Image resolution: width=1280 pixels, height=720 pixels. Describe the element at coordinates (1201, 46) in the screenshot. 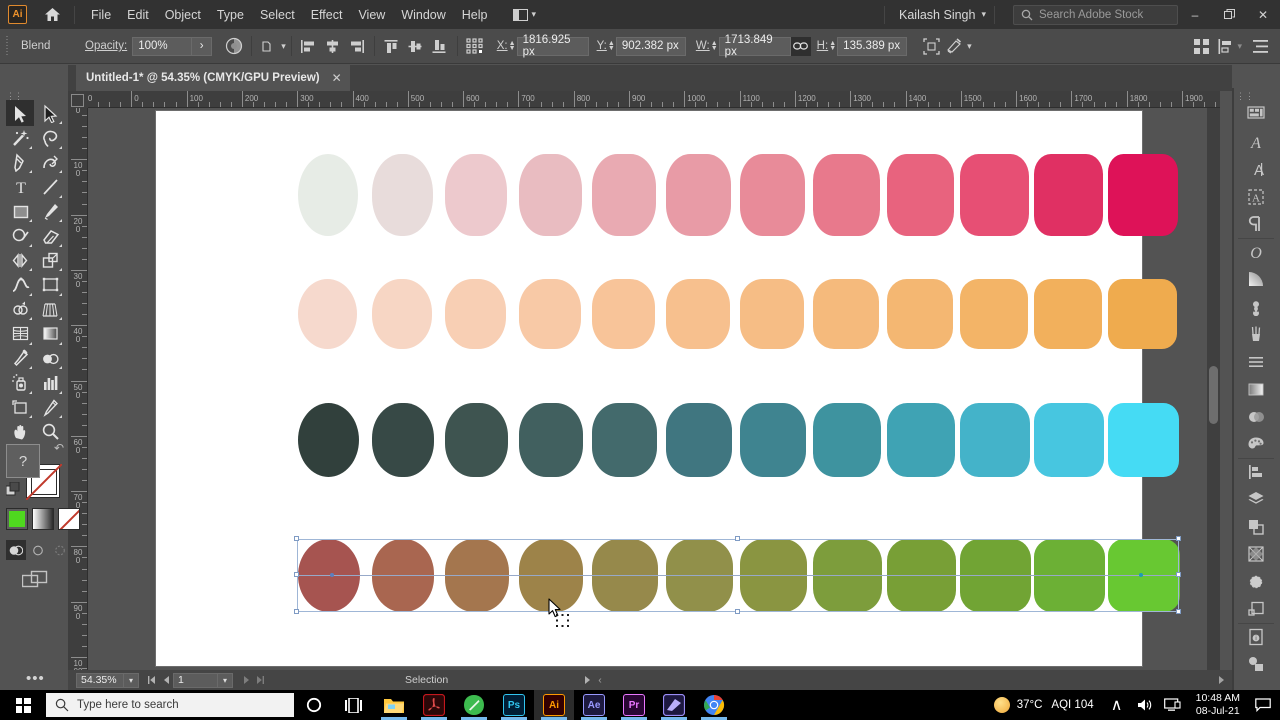

I see `arrange-objects-icon` at that location.